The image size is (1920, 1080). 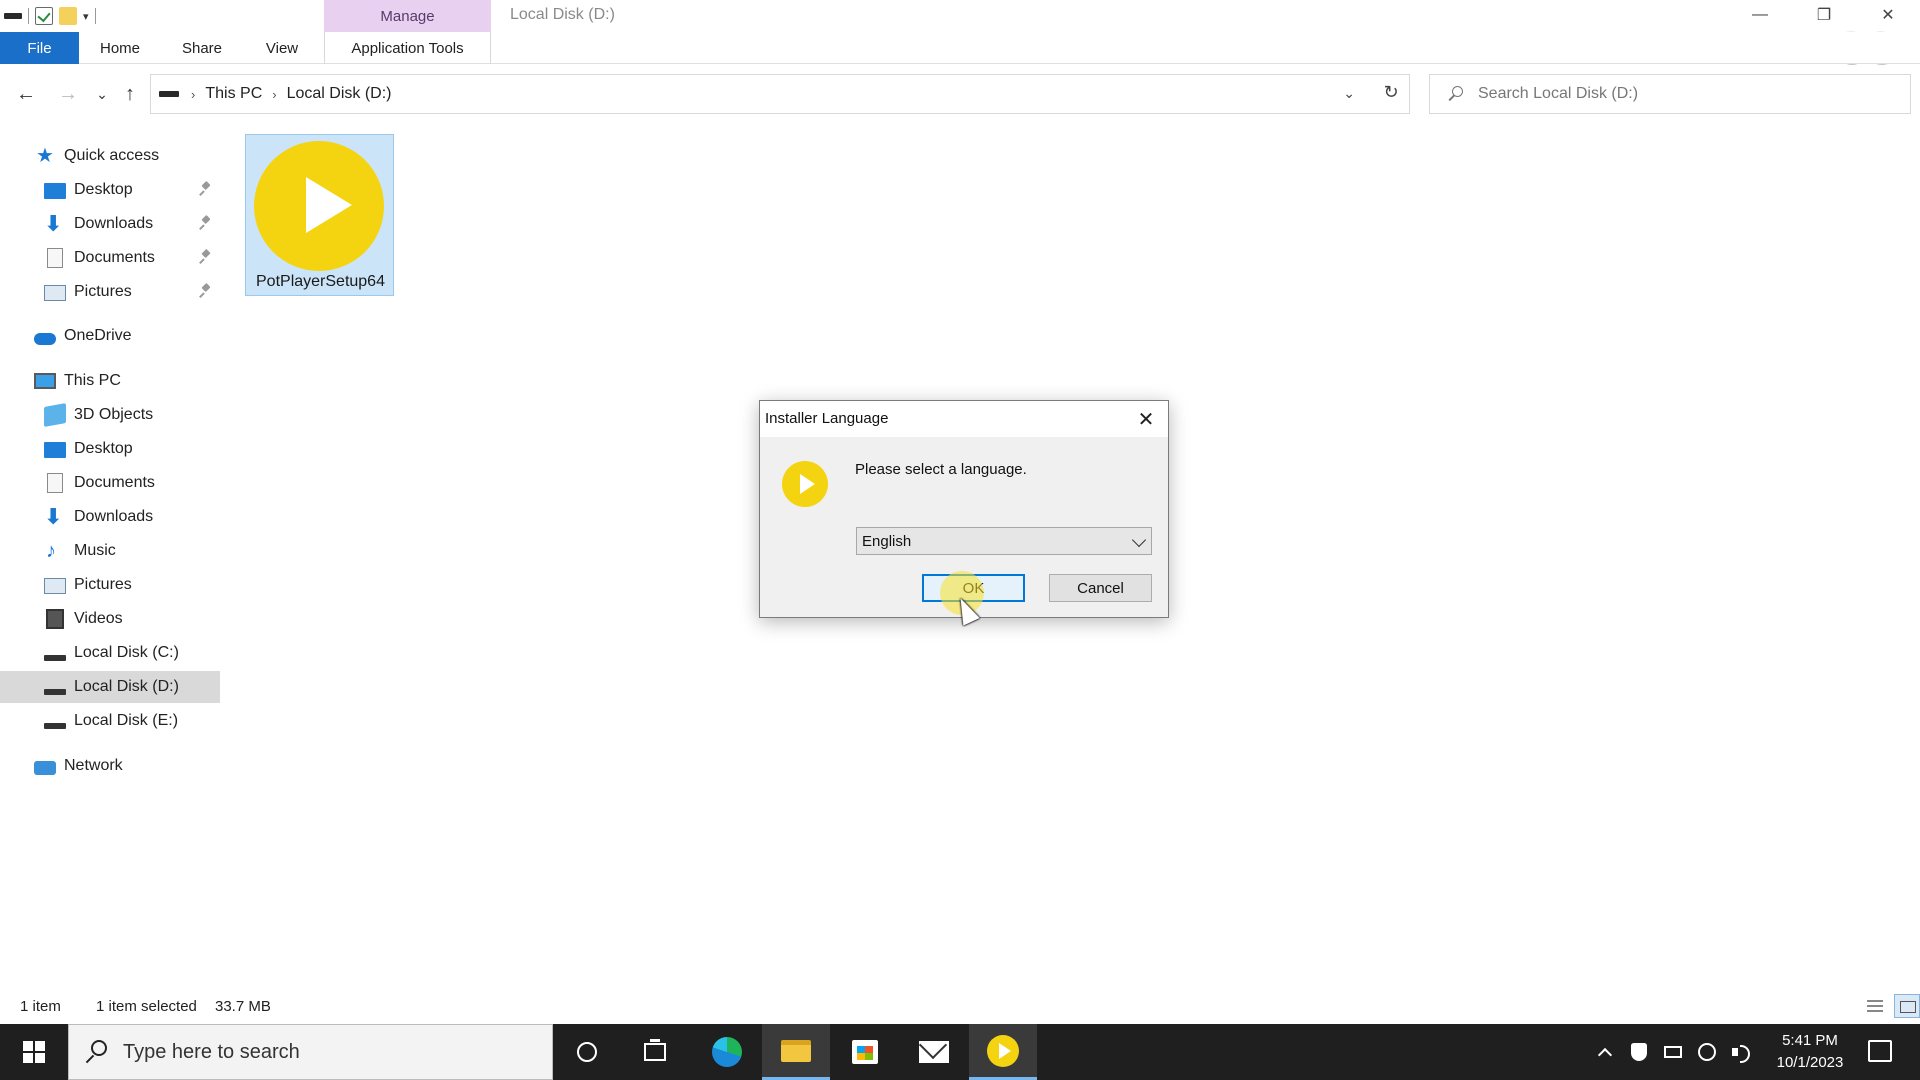 I want to click on cancel-button: Cancel, so click(x=1100, y=588).